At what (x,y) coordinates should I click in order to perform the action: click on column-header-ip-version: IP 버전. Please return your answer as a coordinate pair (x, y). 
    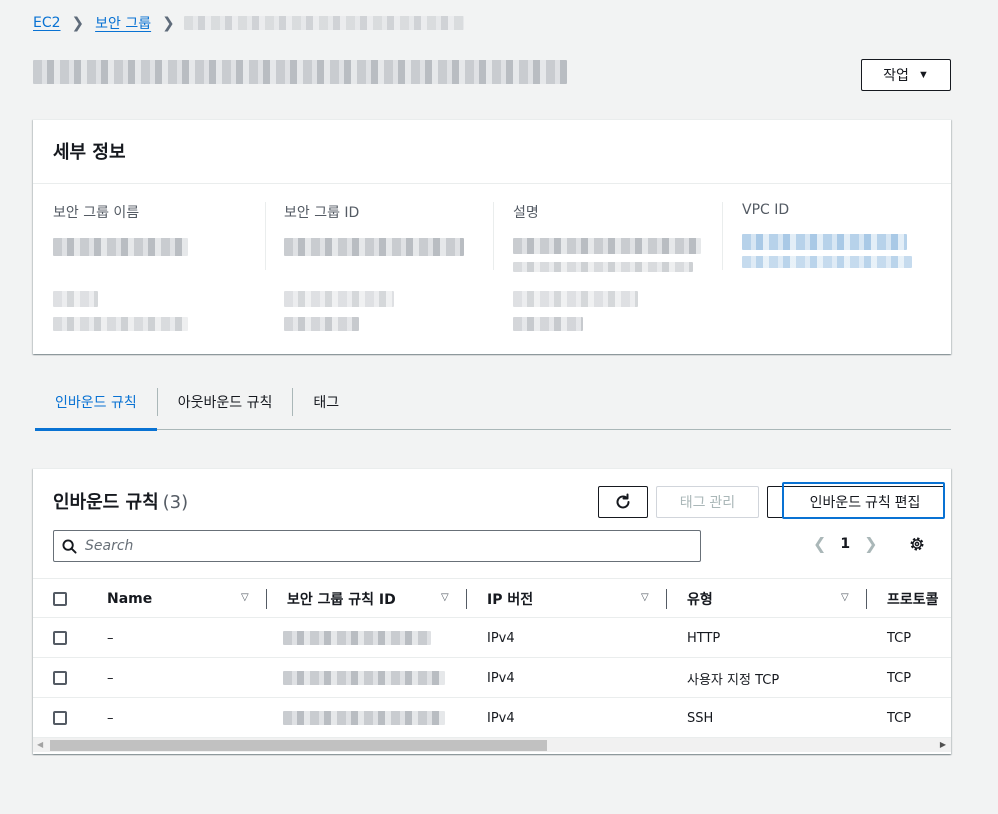
    Looking at the image, I should click on (510, 599).